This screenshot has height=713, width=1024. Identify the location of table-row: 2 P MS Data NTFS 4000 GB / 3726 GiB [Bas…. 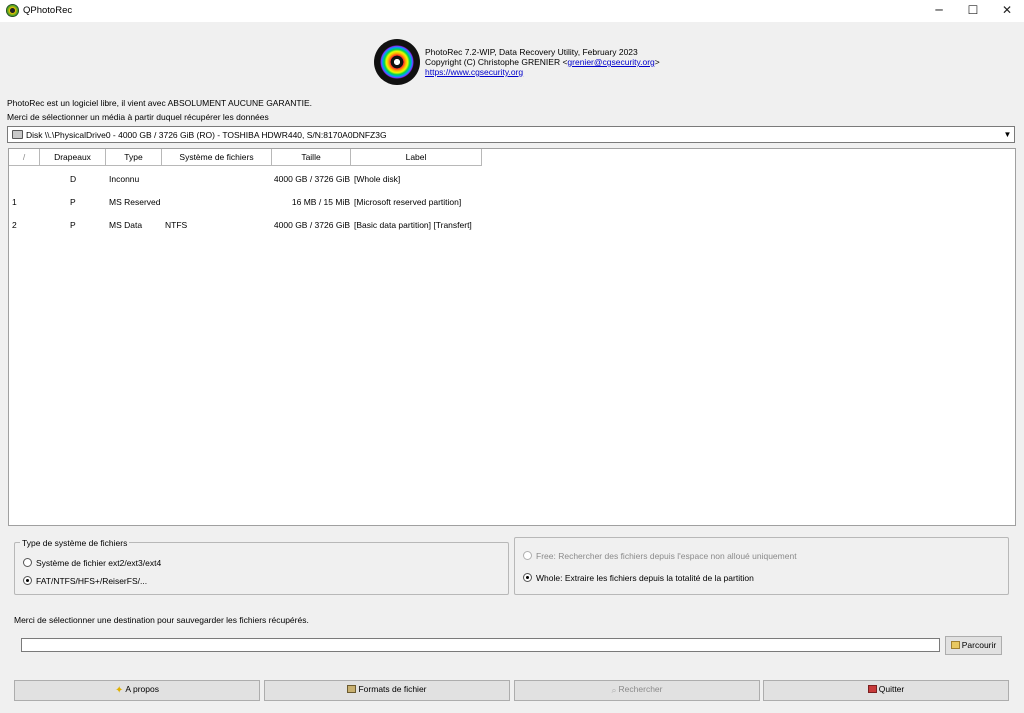
(512, 225).